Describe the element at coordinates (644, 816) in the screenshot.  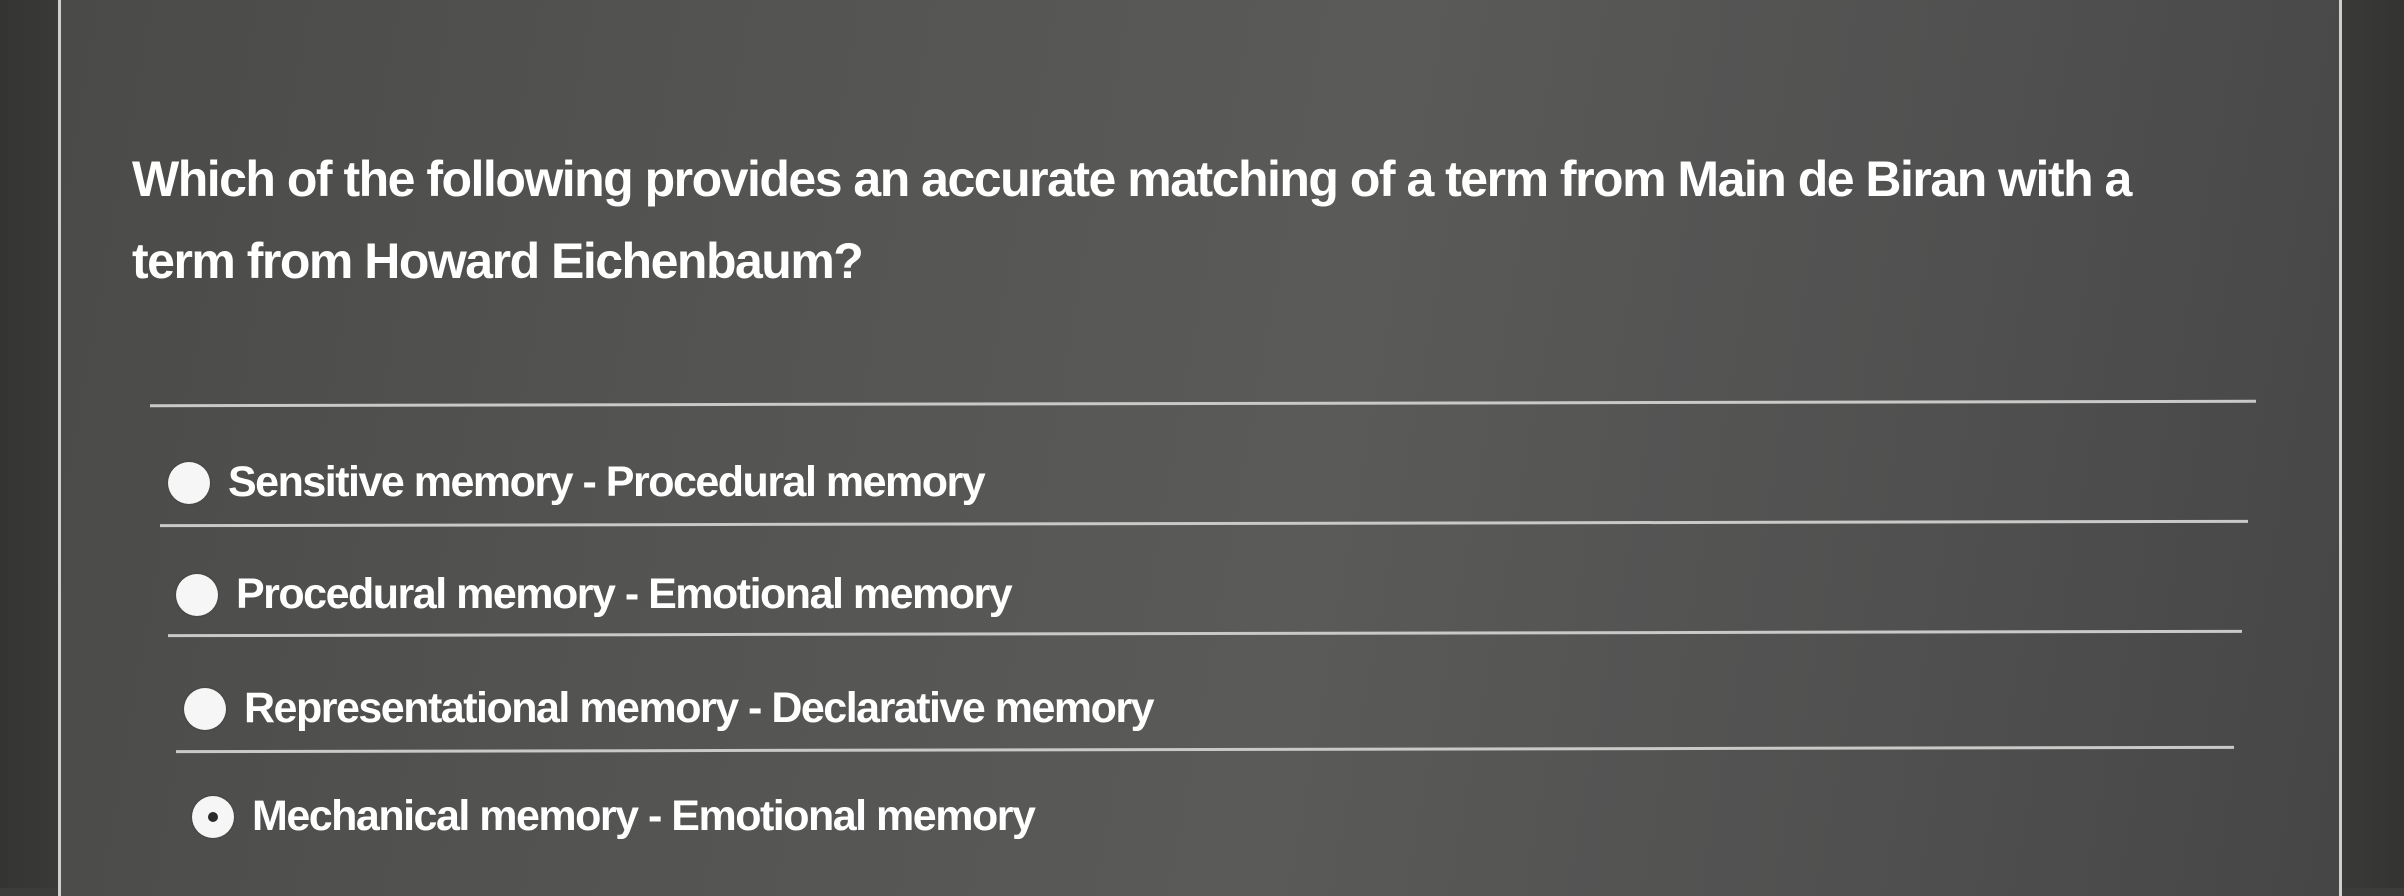
I see `option-4-label: Mechanical memory - Emotional memory` at that location.